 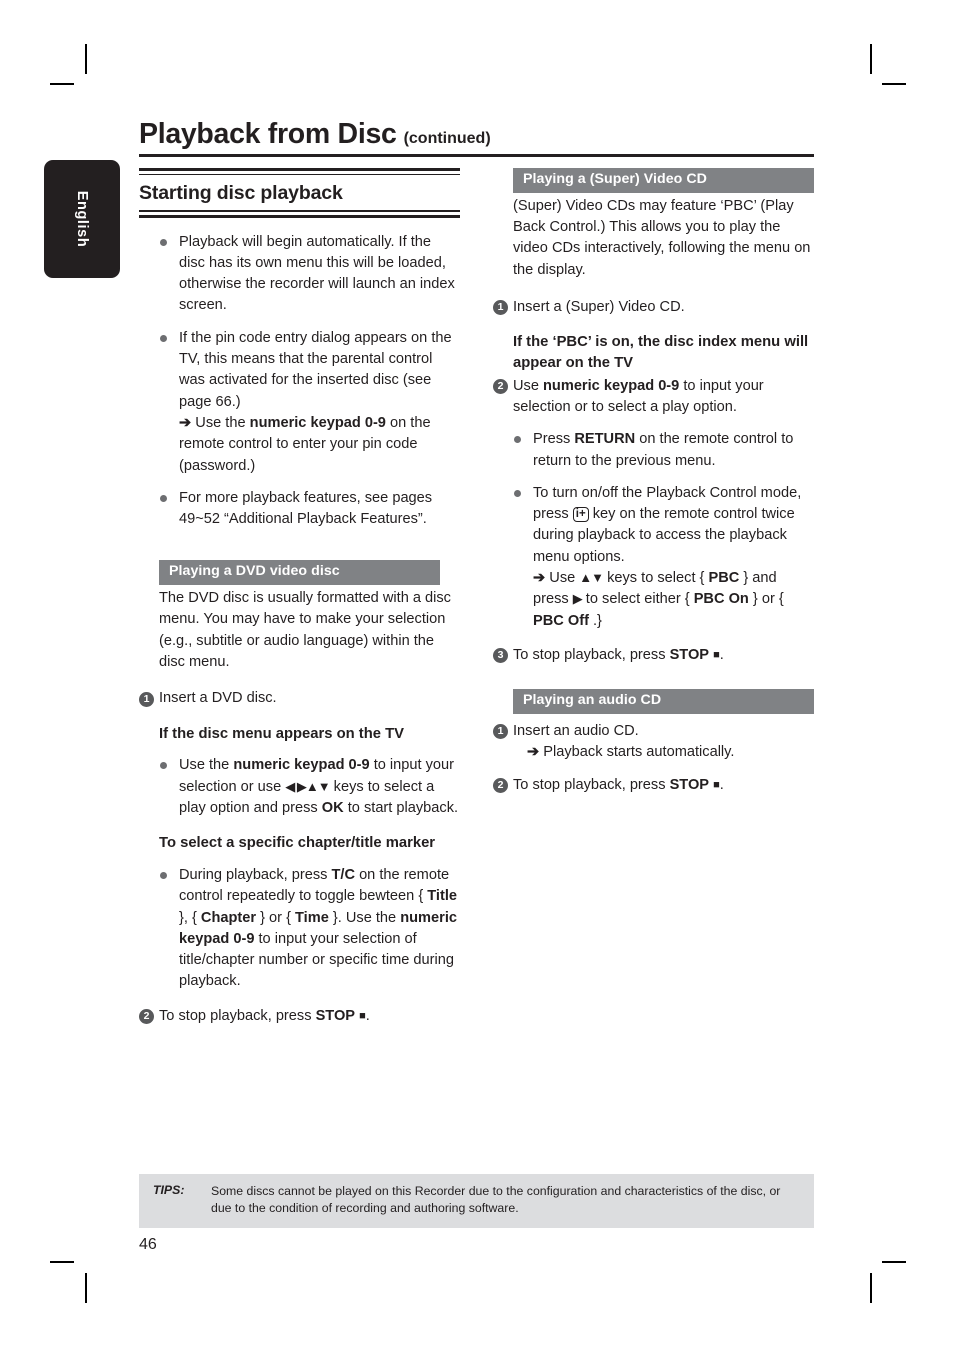 I want to click on bullet-text-b1: RETURN, so click(x=605, y=439).